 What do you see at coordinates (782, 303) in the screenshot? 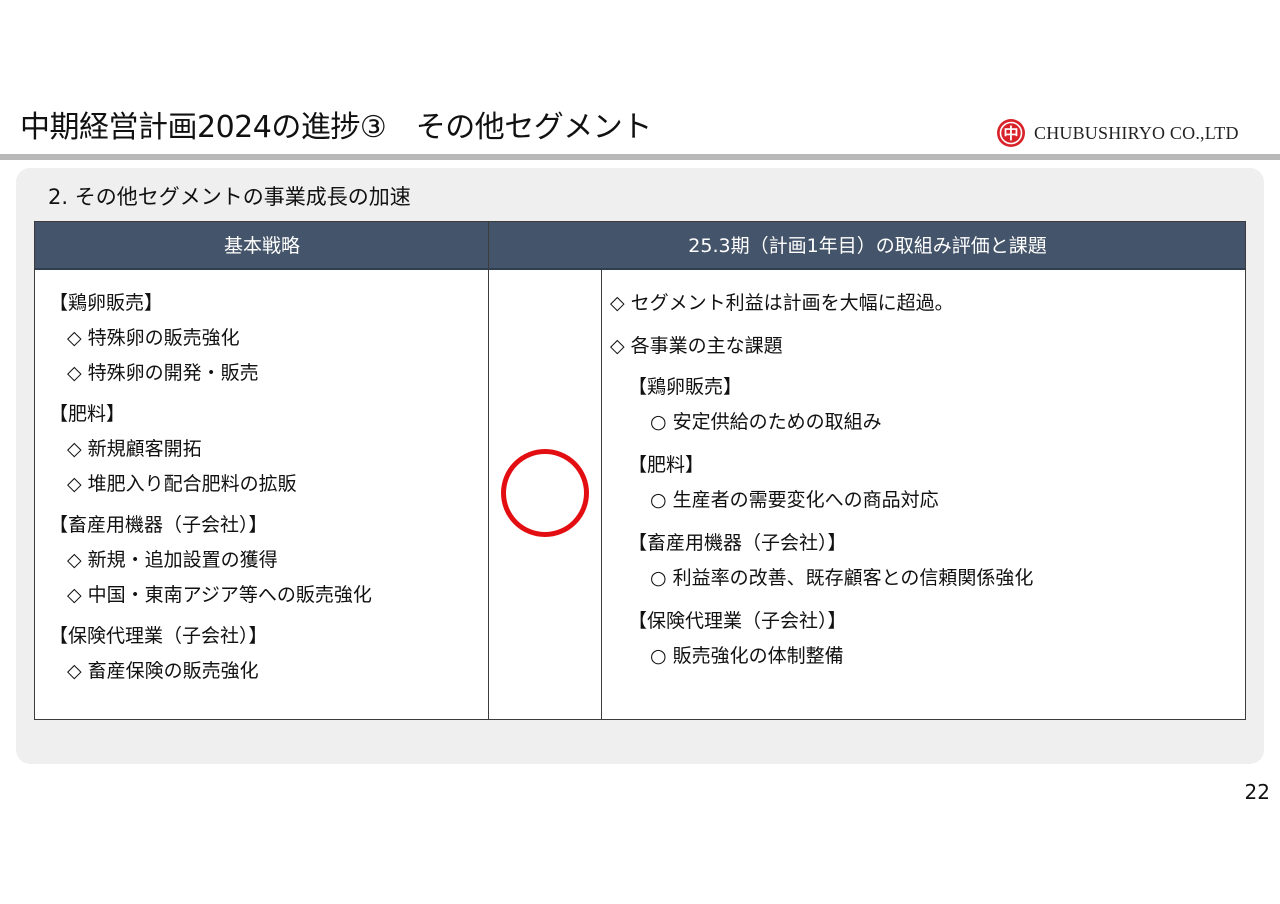
I see `evaluation-summary: ◇ セグメント利益は計画を大幅に超過。` at bounding box center [782, 303].